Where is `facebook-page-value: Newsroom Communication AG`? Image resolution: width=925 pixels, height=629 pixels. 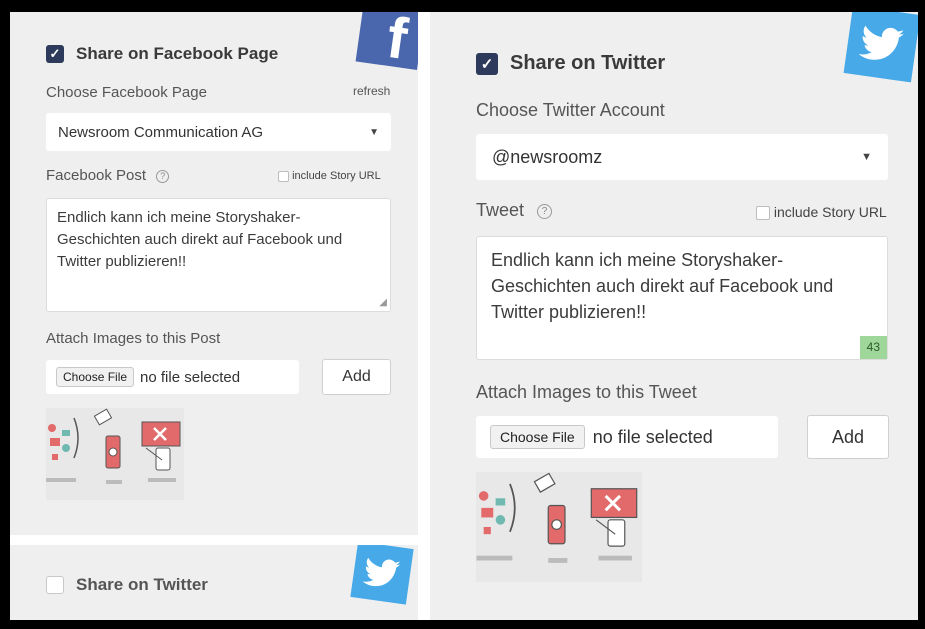
facebook-page-value: Newsroom Communication AG is located at coordinates (161, 132).